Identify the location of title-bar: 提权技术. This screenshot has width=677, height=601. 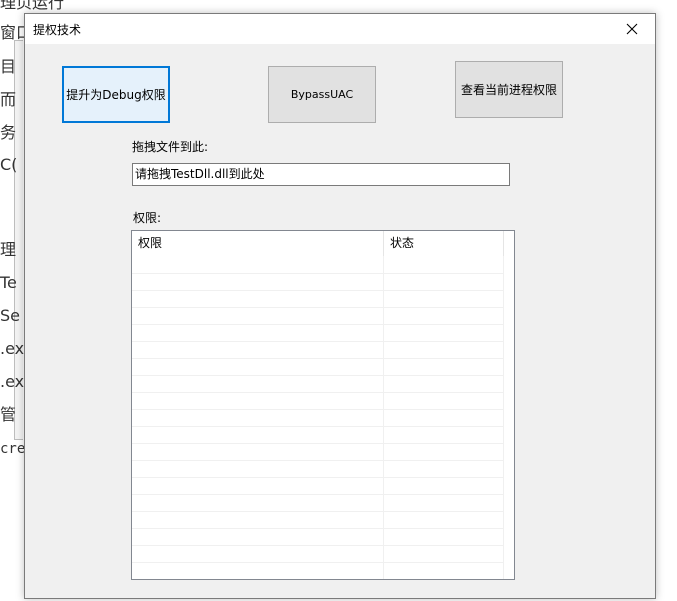
(340, 29).